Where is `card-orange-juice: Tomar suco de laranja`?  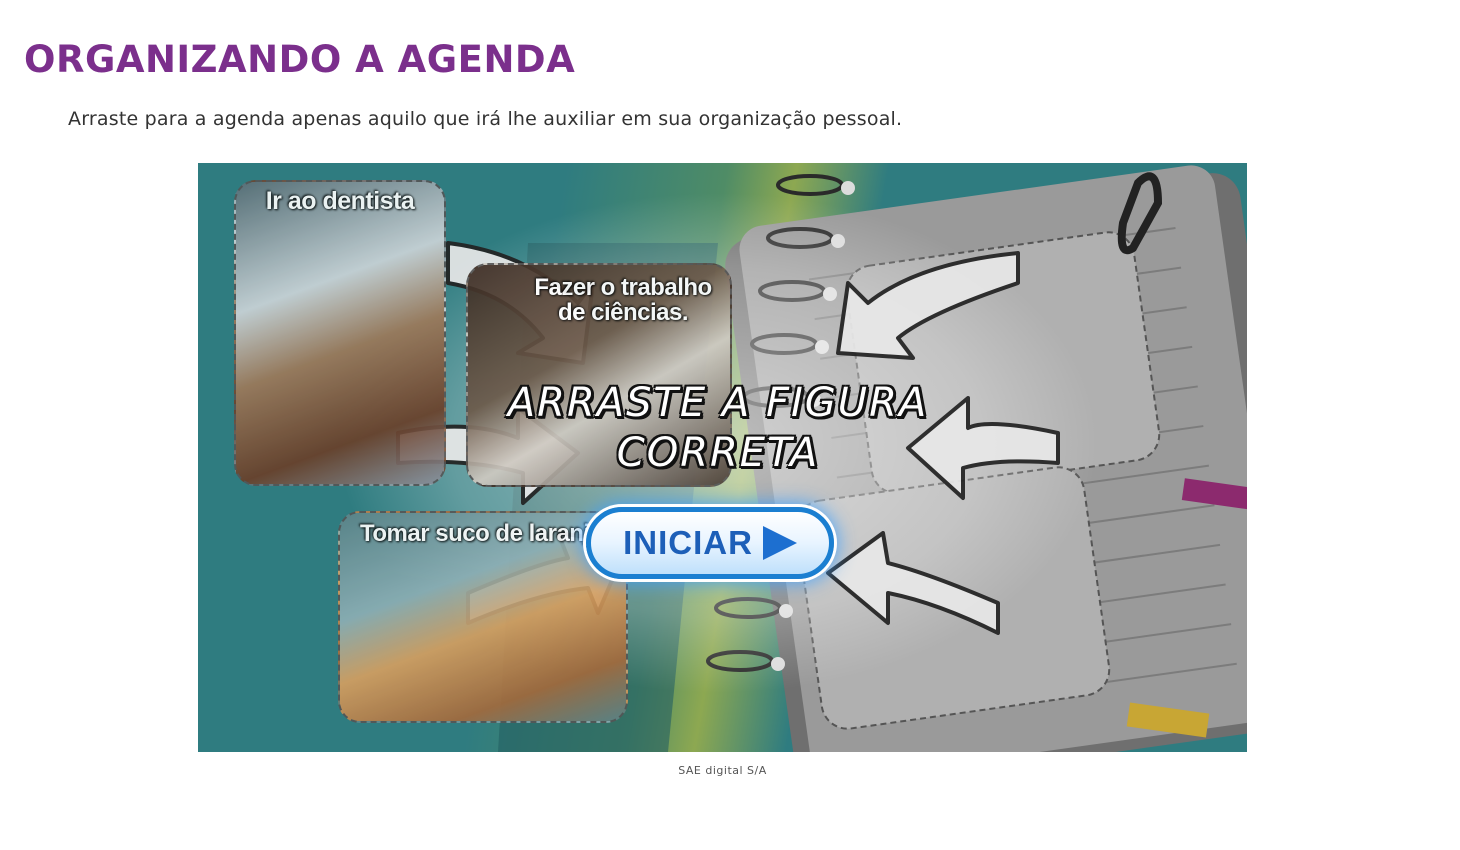
card-orange-juice: Tomar suco de laranja is located at coordinates (483, 617).